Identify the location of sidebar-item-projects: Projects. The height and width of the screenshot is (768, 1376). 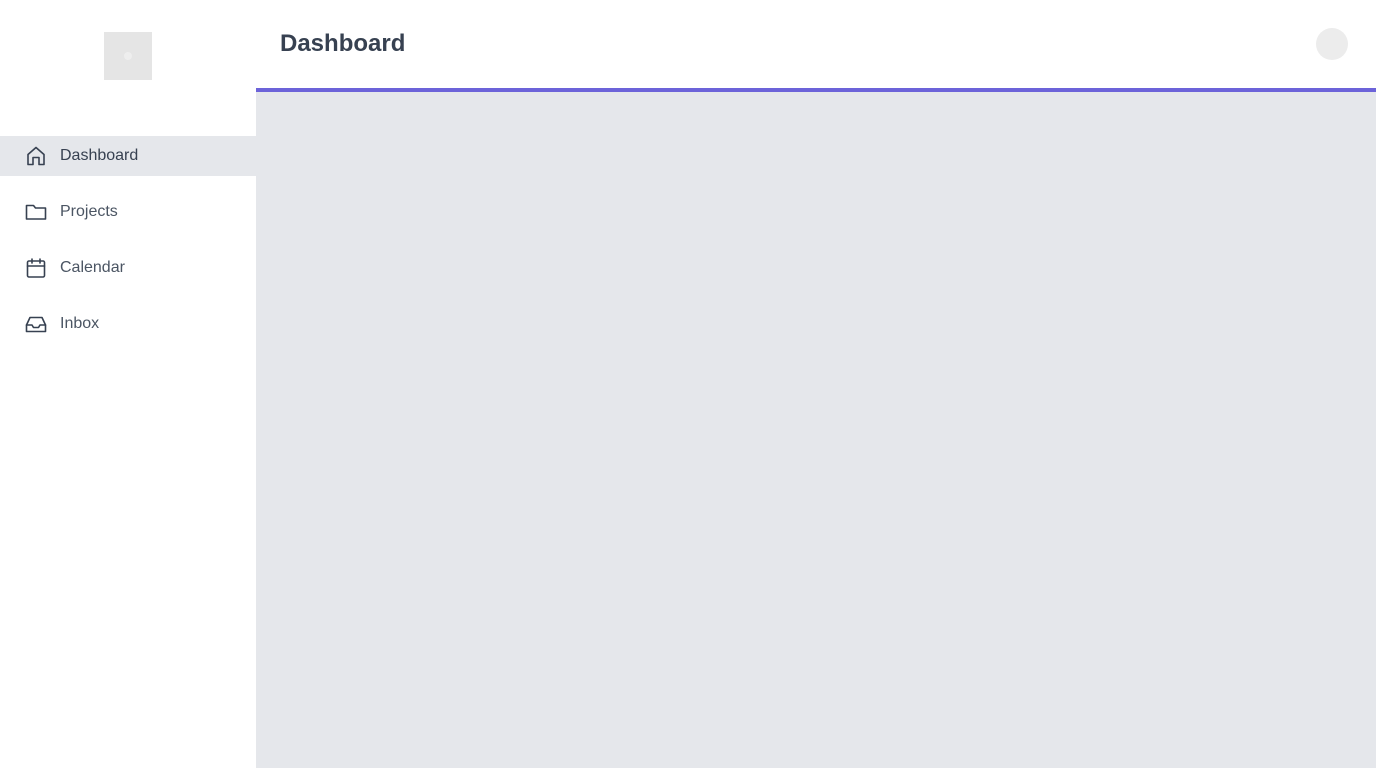
(128, 212).